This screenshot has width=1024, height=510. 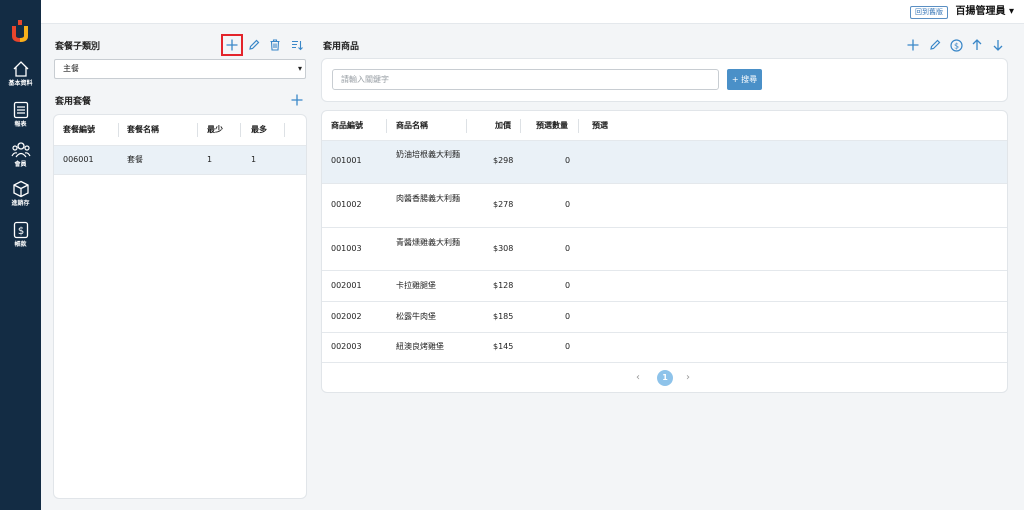 What do you see at coordinates (346, 346) in the screenshot?
I see `product-id-cell: 002003` at bounding box center [346, 346].